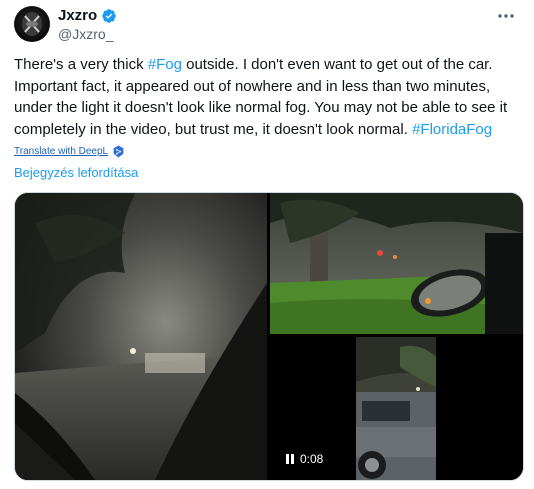 The height and width of the screenshot is (489, 534). What do you see at coordinates (76, 172) in the screenshot?
I see `translate-post-link: Bejegyzés lefordítása` at bounding box center [76, 172].